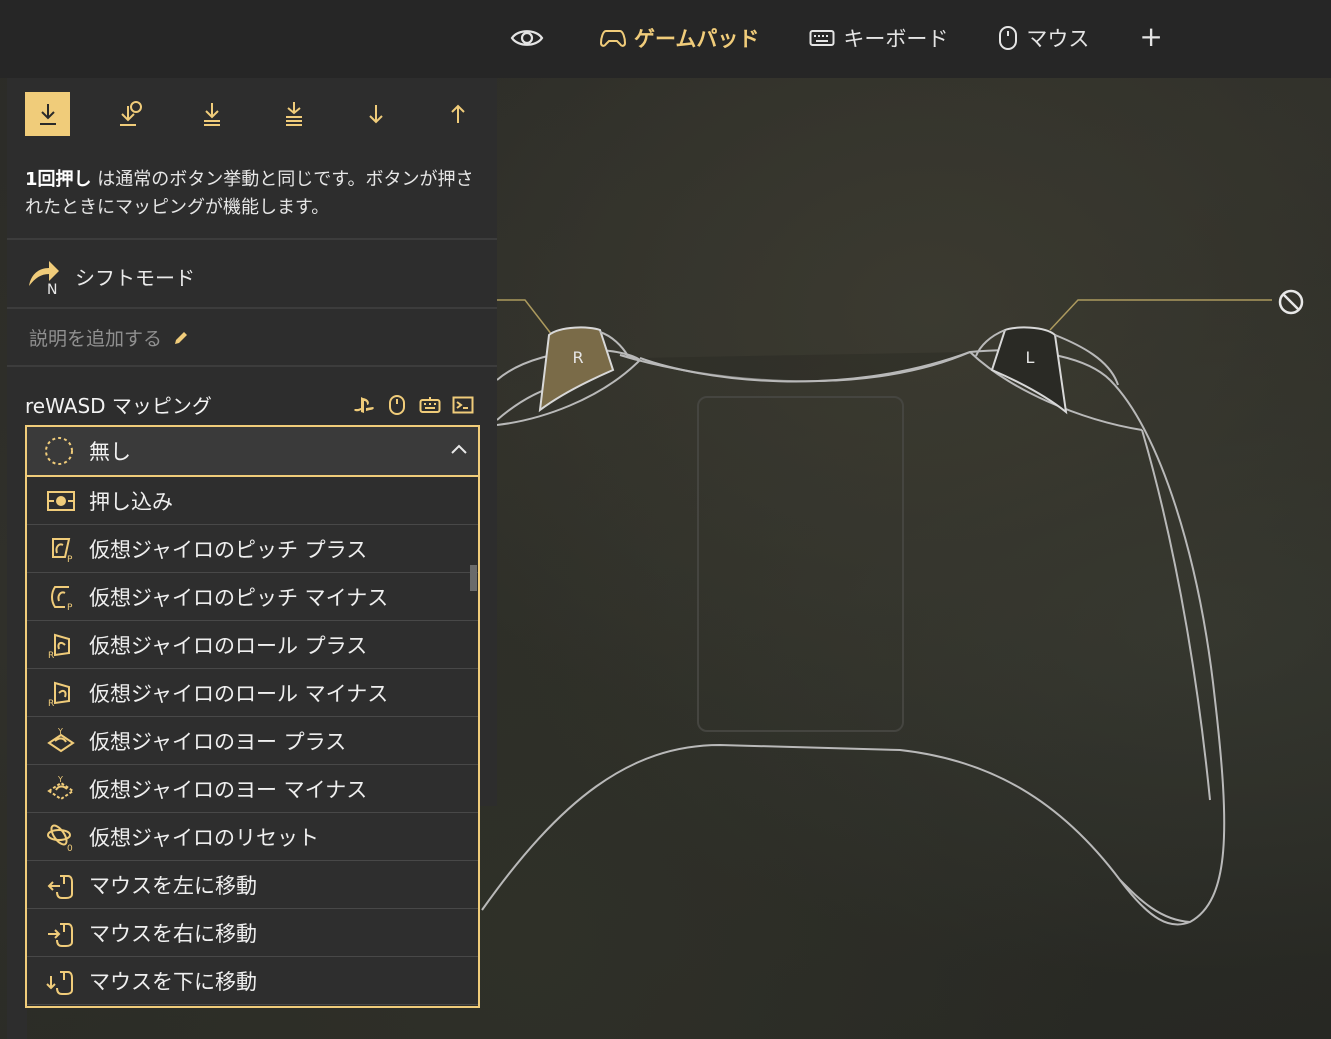 The width and height of the screenshot is (1331, 1039). What do you see at coordinates (228, 645) in the screenshot?
I see `list-item-label: 仮想ジャイロのロール プラス` at bounding box center [228, 645].